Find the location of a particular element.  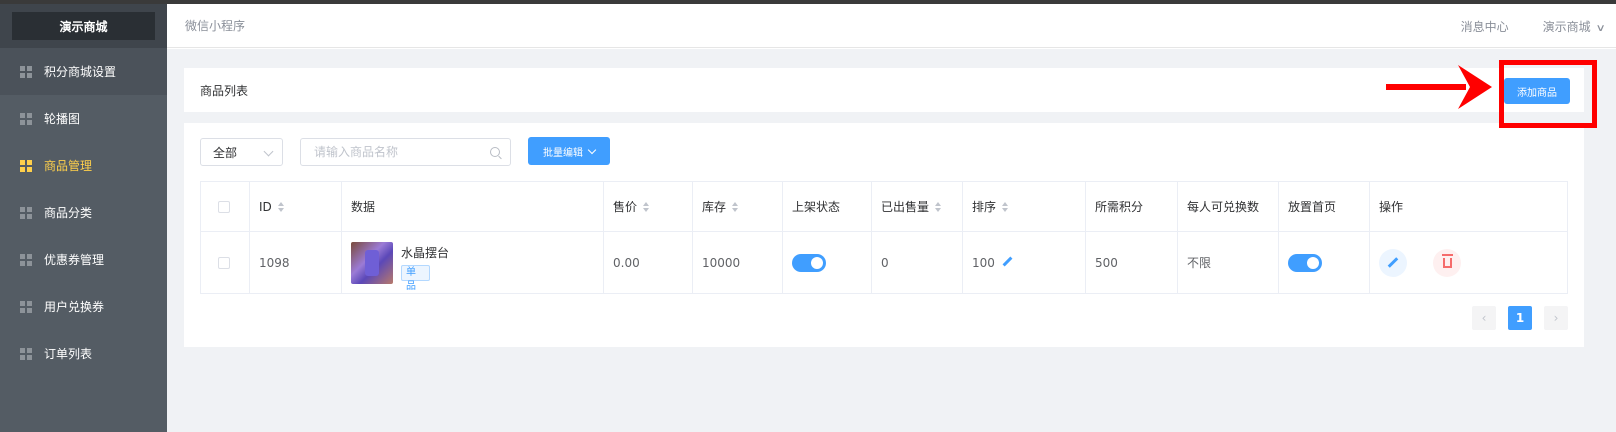

sidebar-item-product-category: 商品分类 is located at coordinates (83, 212).